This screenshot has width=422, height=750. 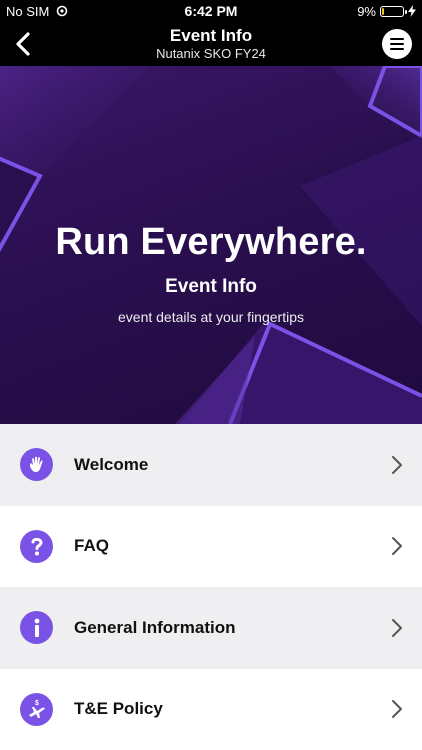 What do you see at coordinates (393, 11) in the screenshot?
I see `battery-icon` at bounding box center [393, 11].